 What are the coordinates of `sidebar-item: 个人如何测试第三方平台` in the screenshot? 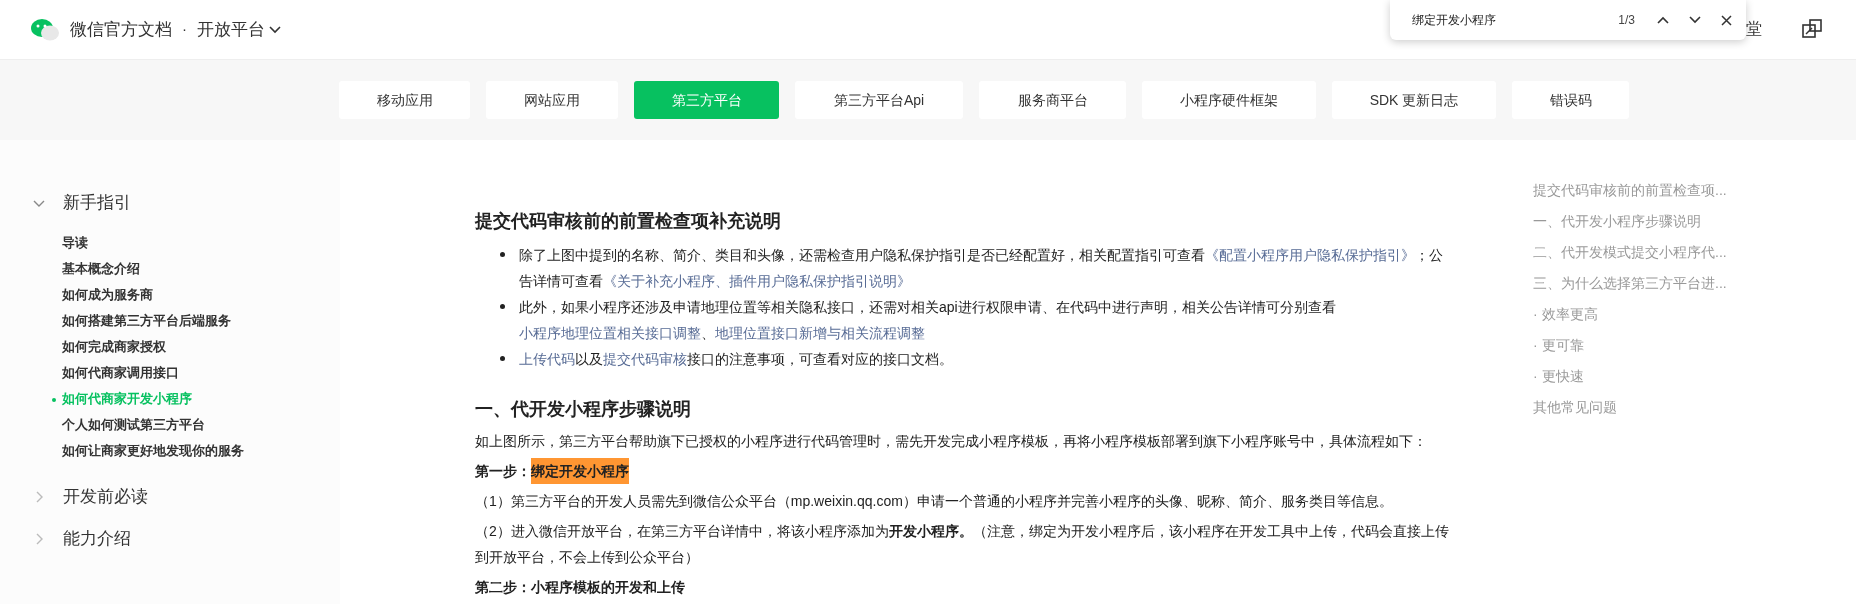 It's located at (133, 425).